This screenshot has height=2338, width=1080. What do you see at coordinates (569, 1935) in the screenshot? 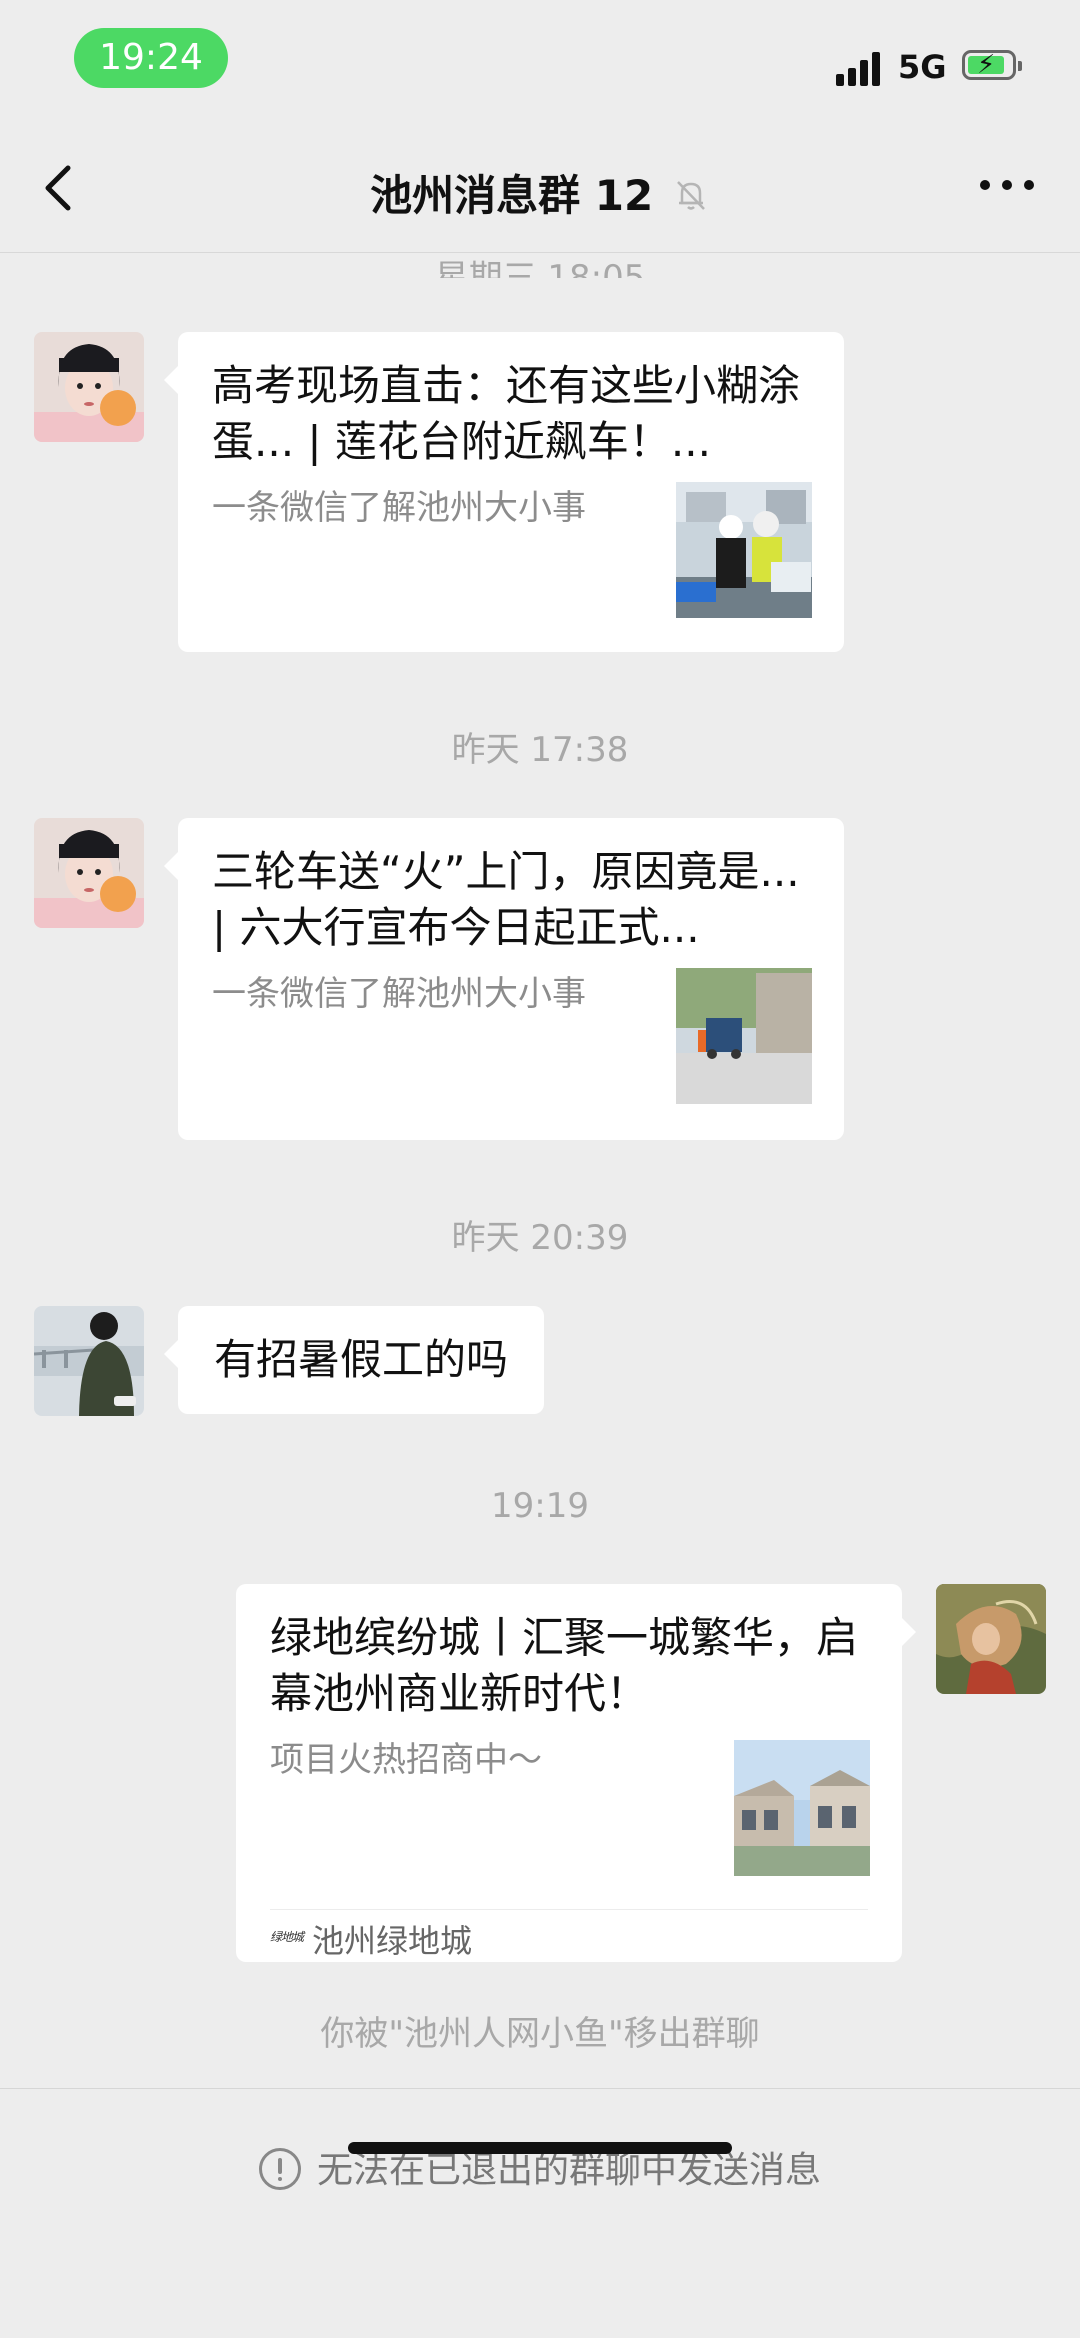
I see `card-source: 绿地城 池州绿地城` at bounding box center [569, 1935].